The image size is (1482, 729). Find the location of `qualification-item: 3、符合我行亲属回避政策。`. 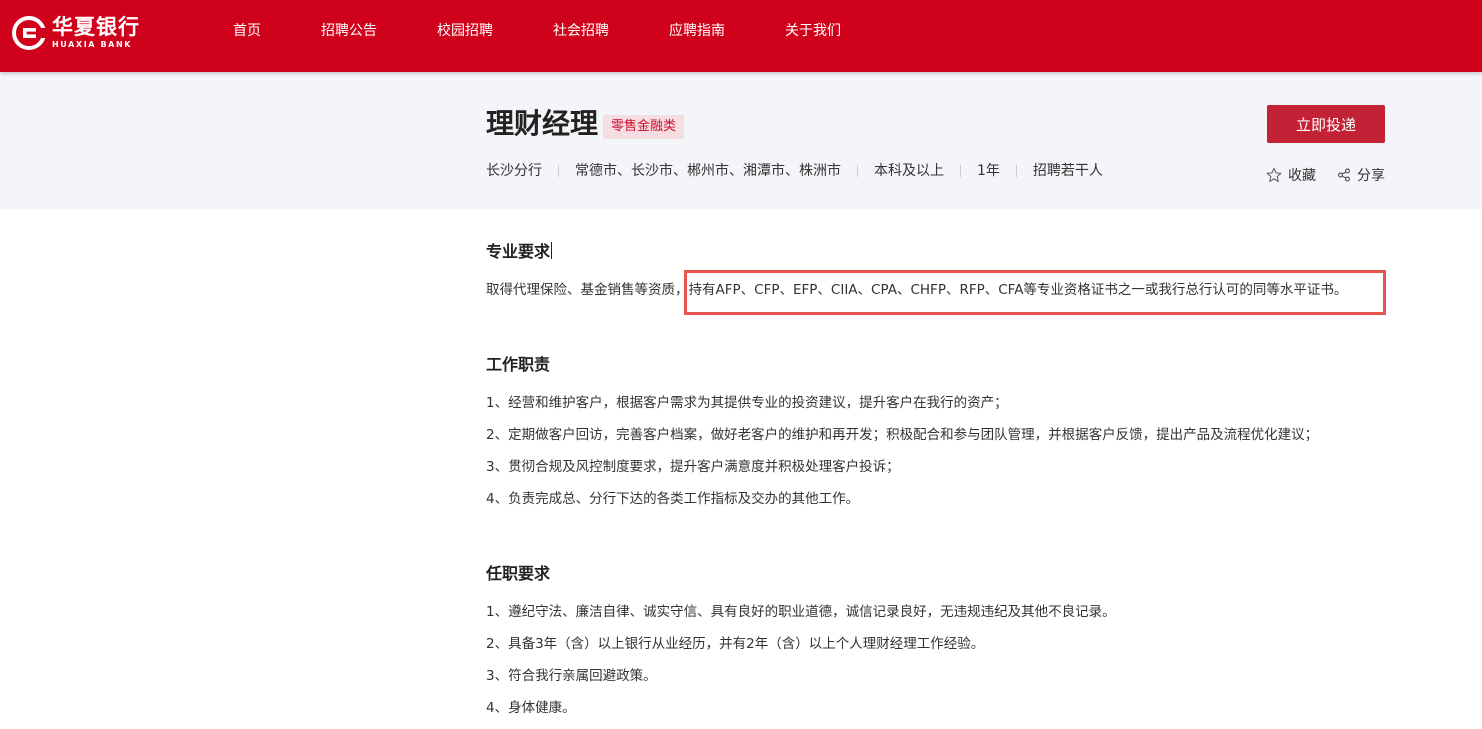

qualification-item: 3、符合我行亲属回避政策。 is located at coordinates (571, 676).